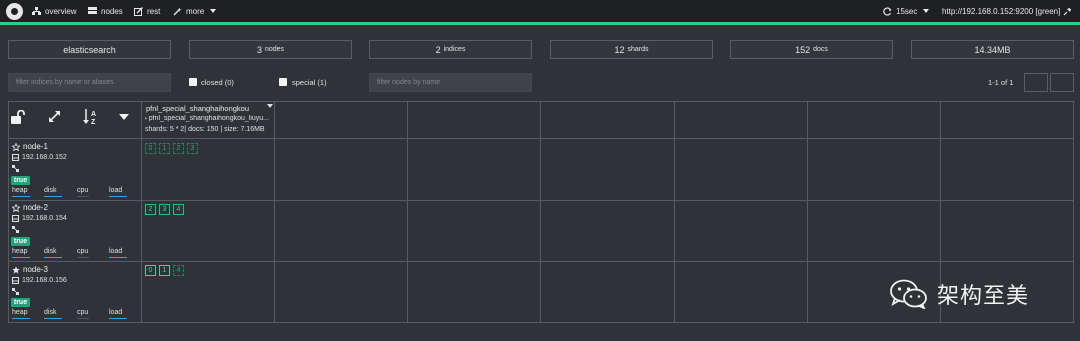 The height and width of the screenshot is (341, 1080). What do you see at coordinates (1001, 11) in the screenshot?
I see `cluster-url: http://192.168.0.152:9200 [green]` at bounding box center [1001, 11].